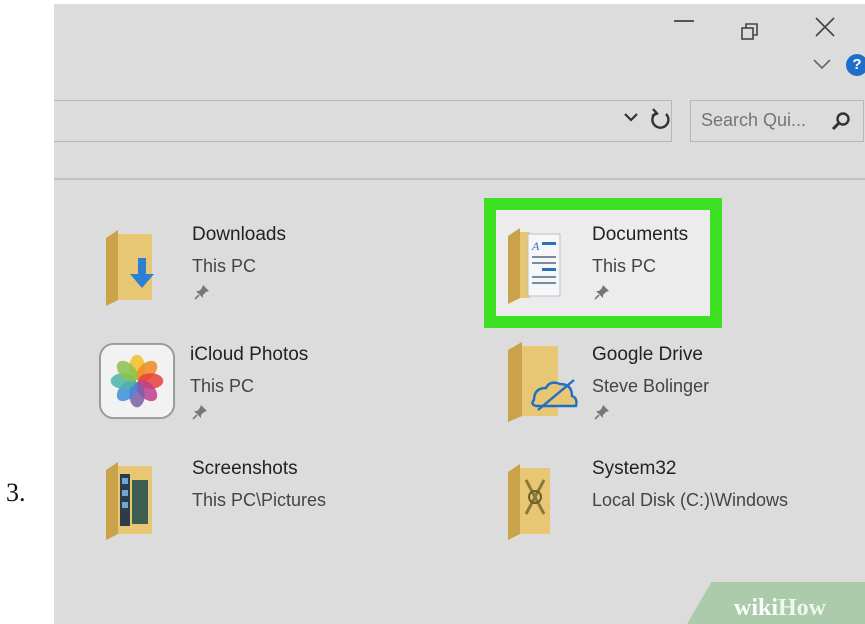 This screenshot has width=865, height=624. Describe the element at coordinates (137, 381) in the screenshot. I see `icloud-photos-icon` at that location.